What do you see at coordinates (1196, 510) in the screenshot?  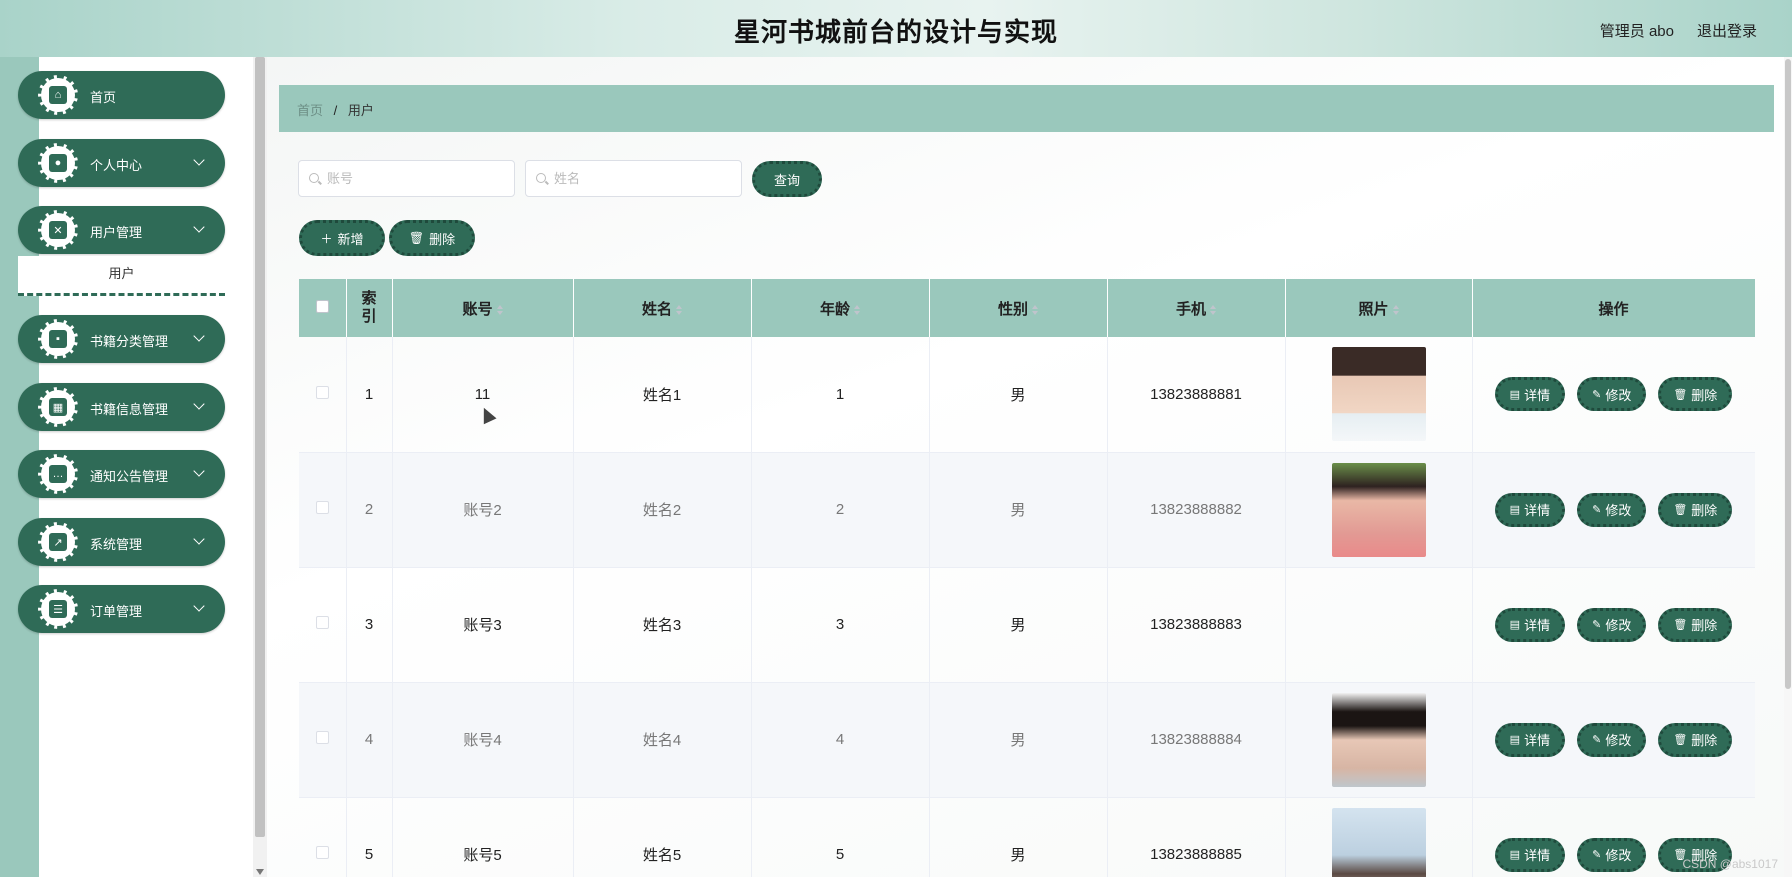 I see `cell-phone: 13823888882` at bounding box center [1196, 510].